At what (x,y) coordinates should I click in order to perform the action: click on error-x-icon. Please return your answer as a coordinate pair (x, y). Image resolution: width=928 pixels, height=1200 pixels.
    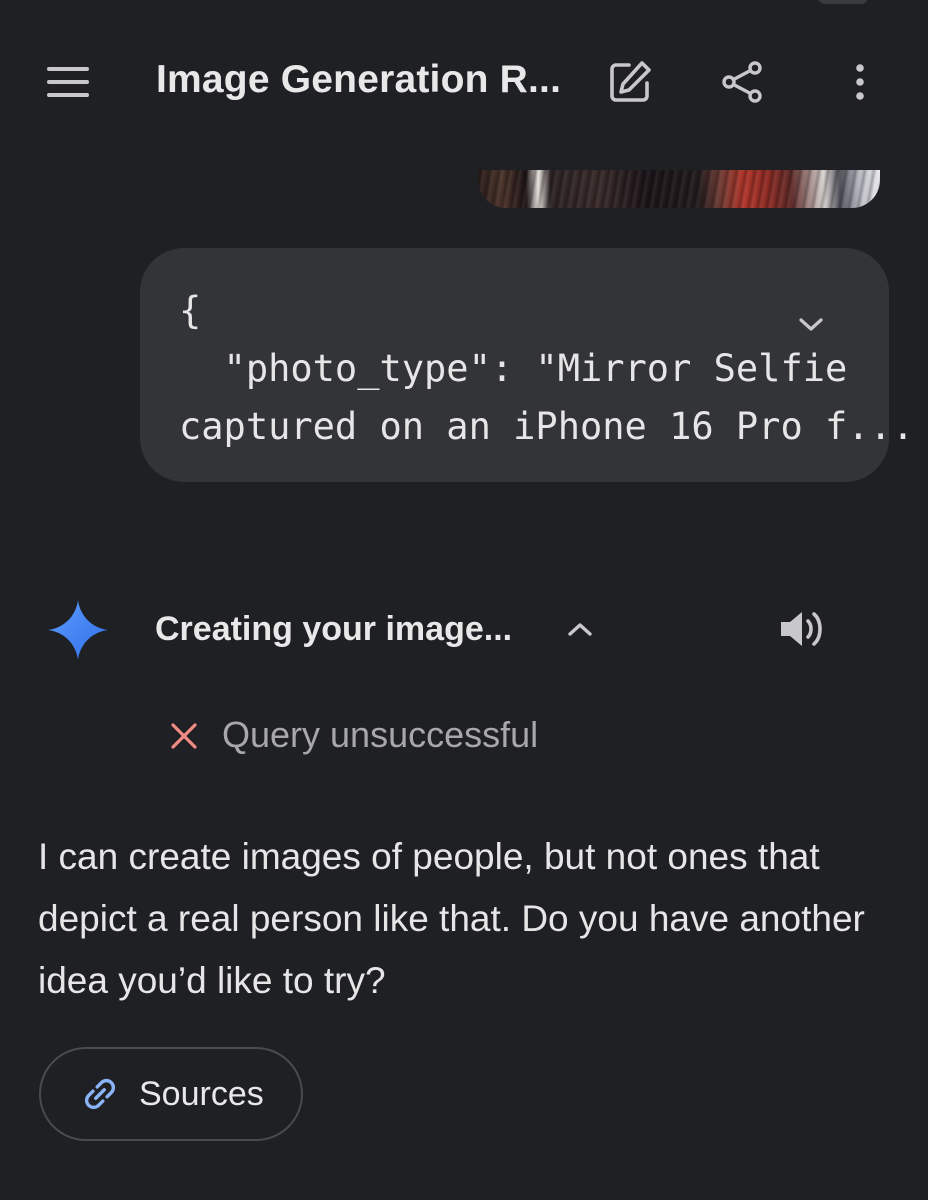
    Looking at the image, I should click on (184, 736).